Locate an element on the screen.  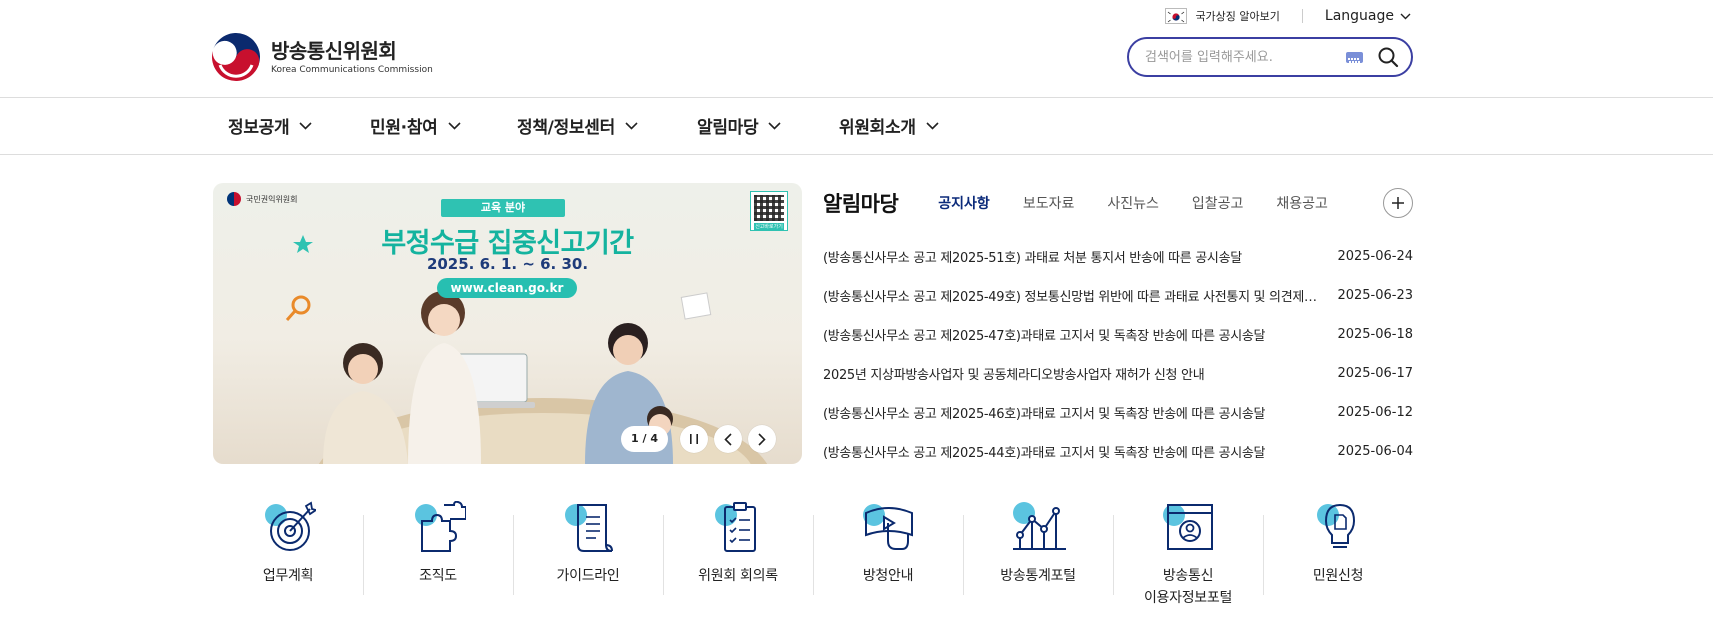
nav-item-news: 알림마당 is located at coordinates (739, 125).